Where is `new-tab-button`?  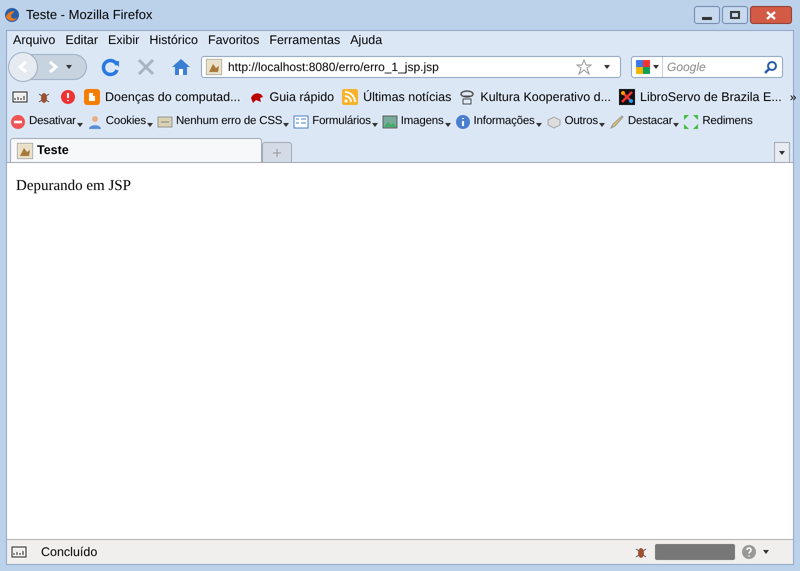
new-tab-button is located at coordinates (277, 152).